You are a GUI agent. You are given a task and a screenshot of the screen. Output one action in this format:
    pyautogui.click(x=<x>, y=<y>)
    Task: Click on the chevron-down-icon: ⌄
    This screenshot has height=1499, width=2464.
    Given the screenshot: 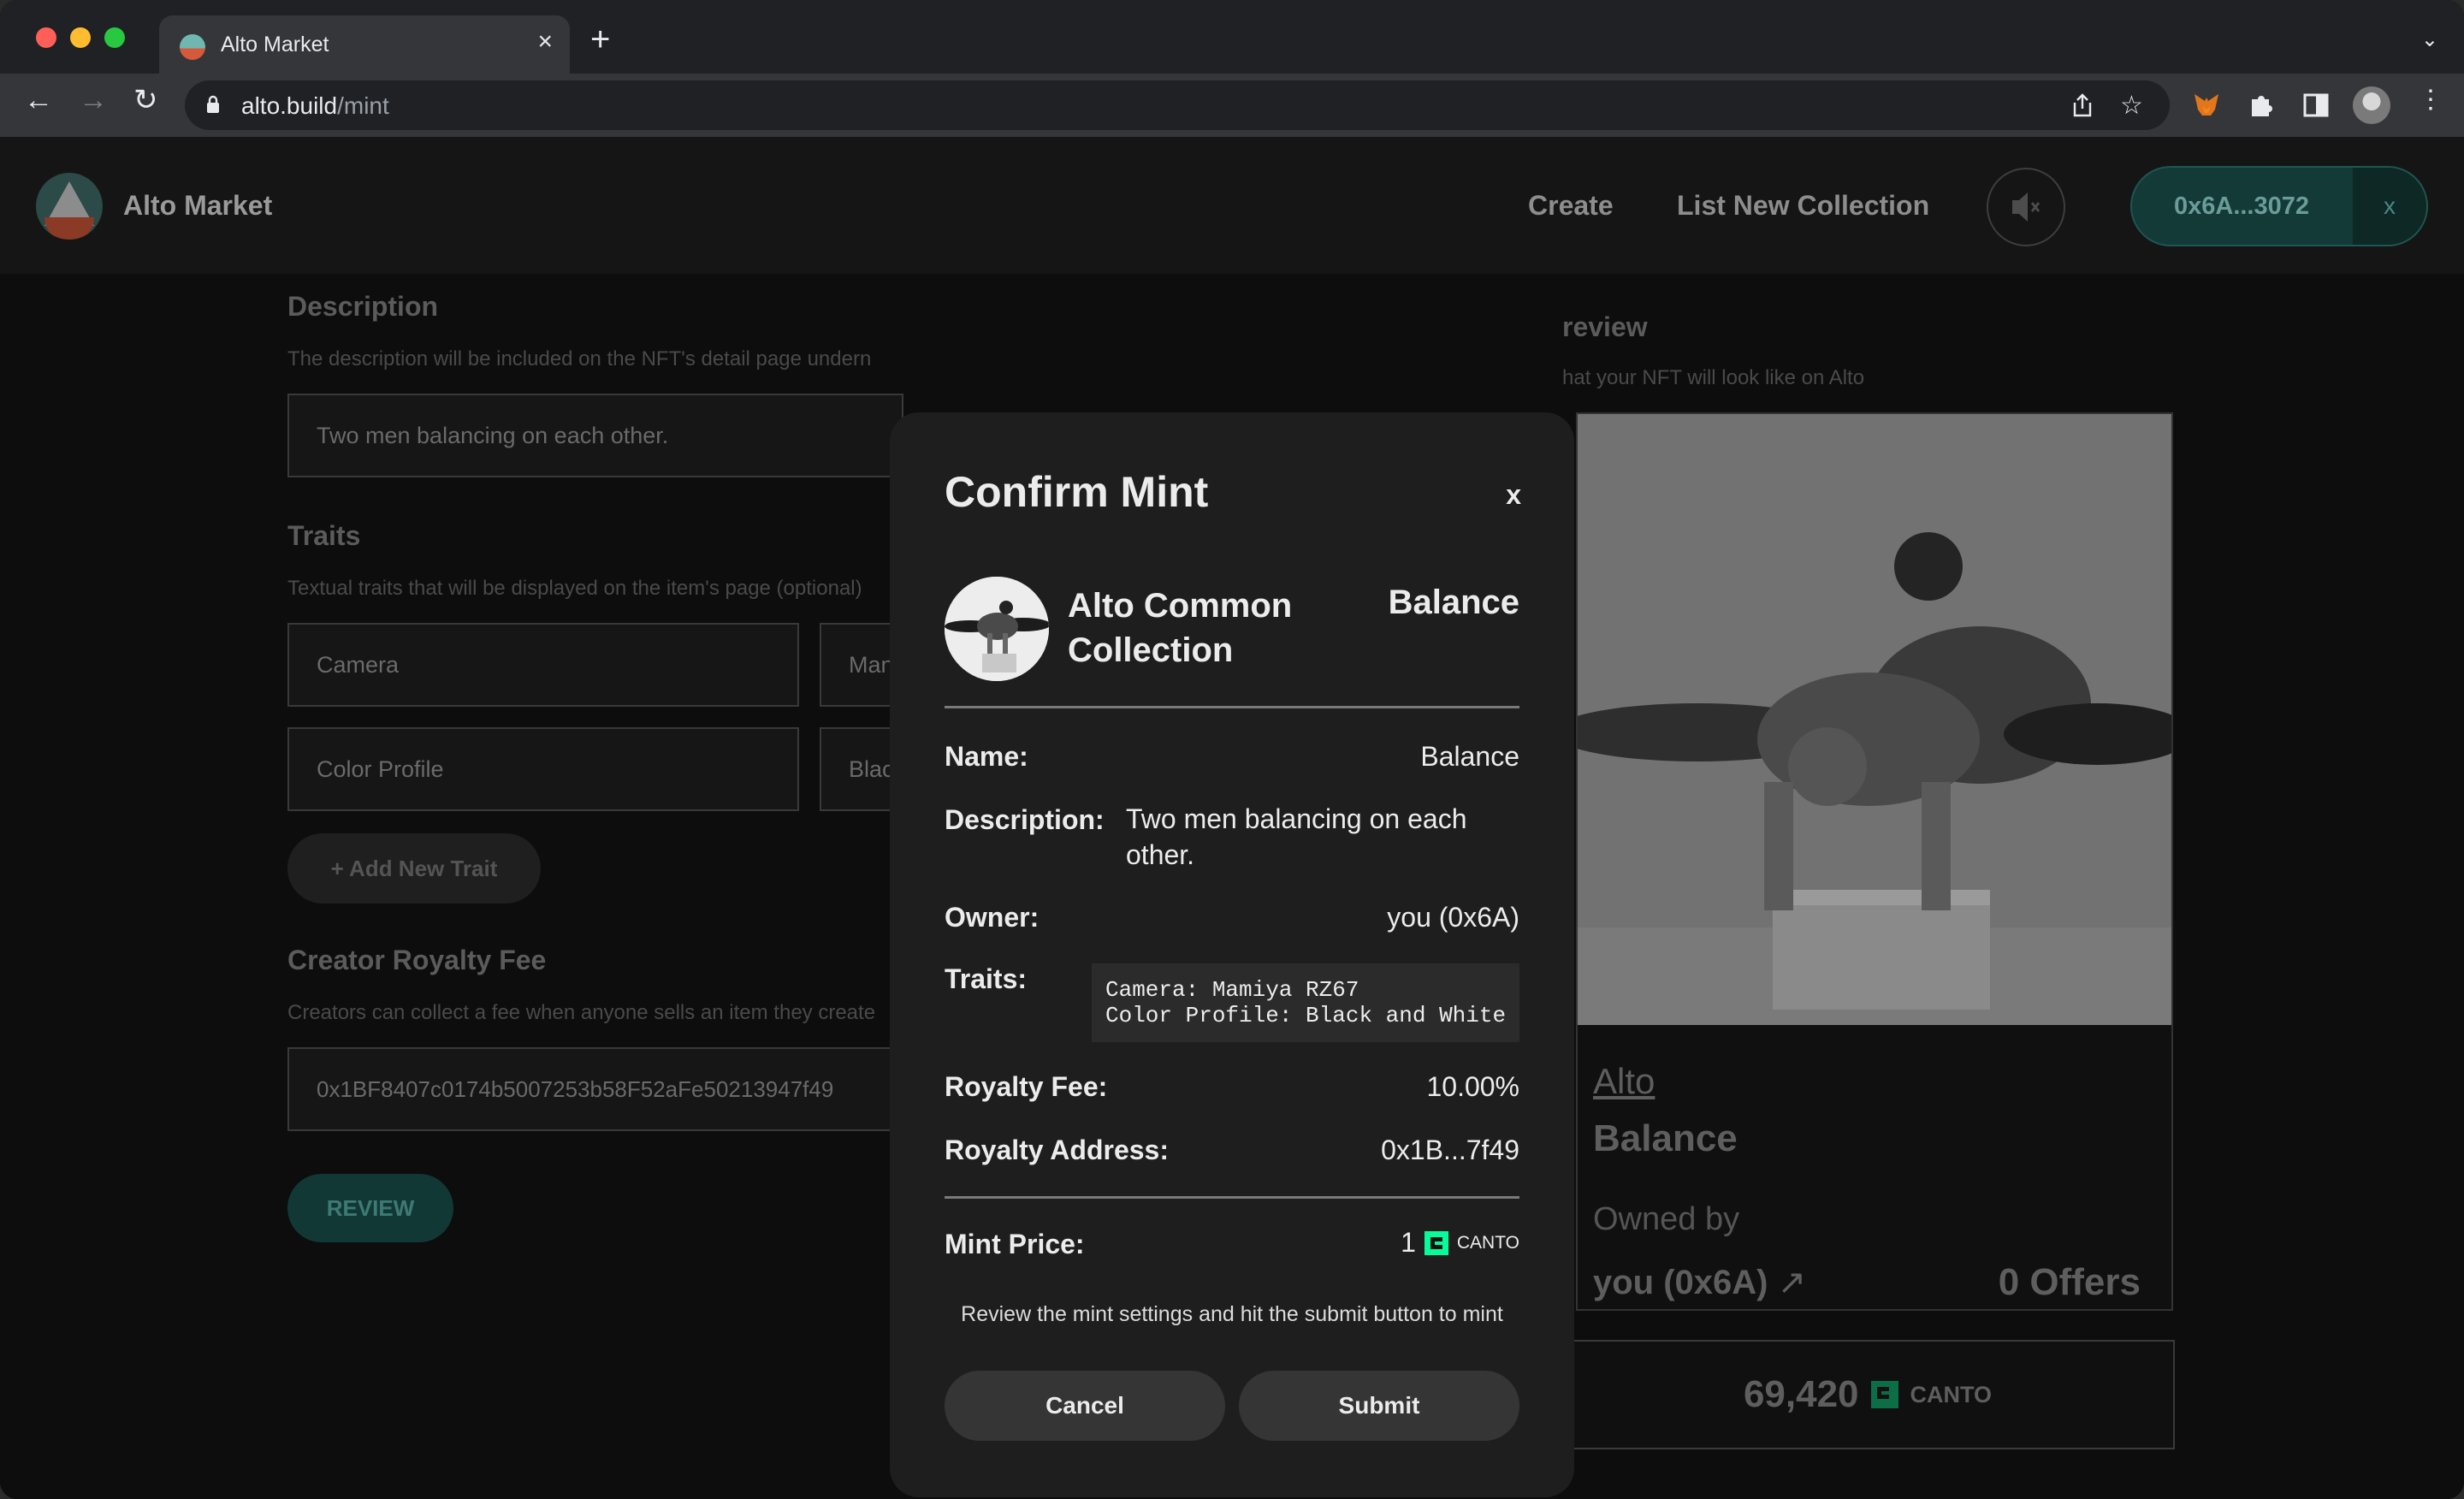 What is the action you would take?
    pyautogui.click(x=2429, y=39)
    